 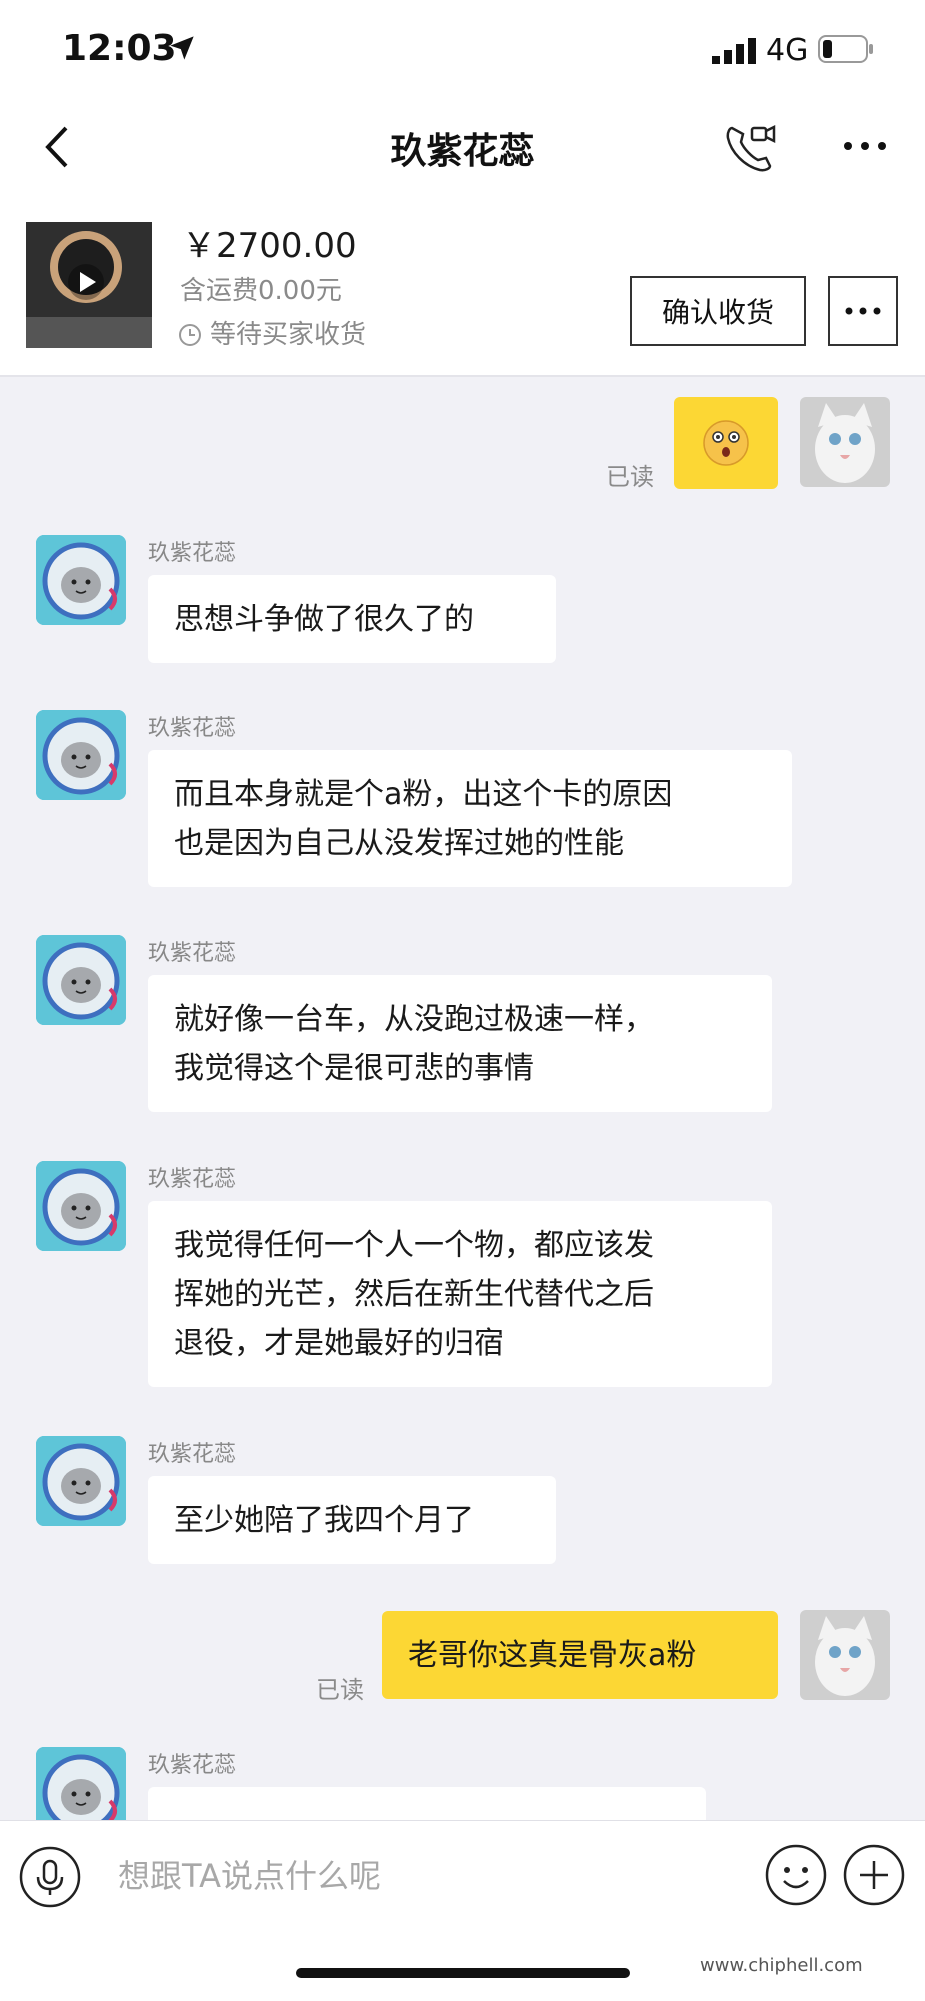 What do you see at coordinates (399, 843) in the screenshot?
I see `message-line: 也是因为自己从没发挥过她的性能` at bounding box center [399, 843].